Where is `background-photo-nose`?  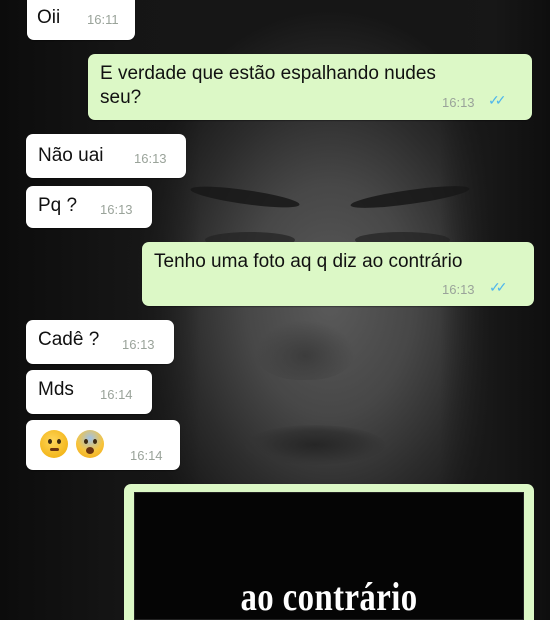 background-photo-nose is located at coordinates (305, 350).